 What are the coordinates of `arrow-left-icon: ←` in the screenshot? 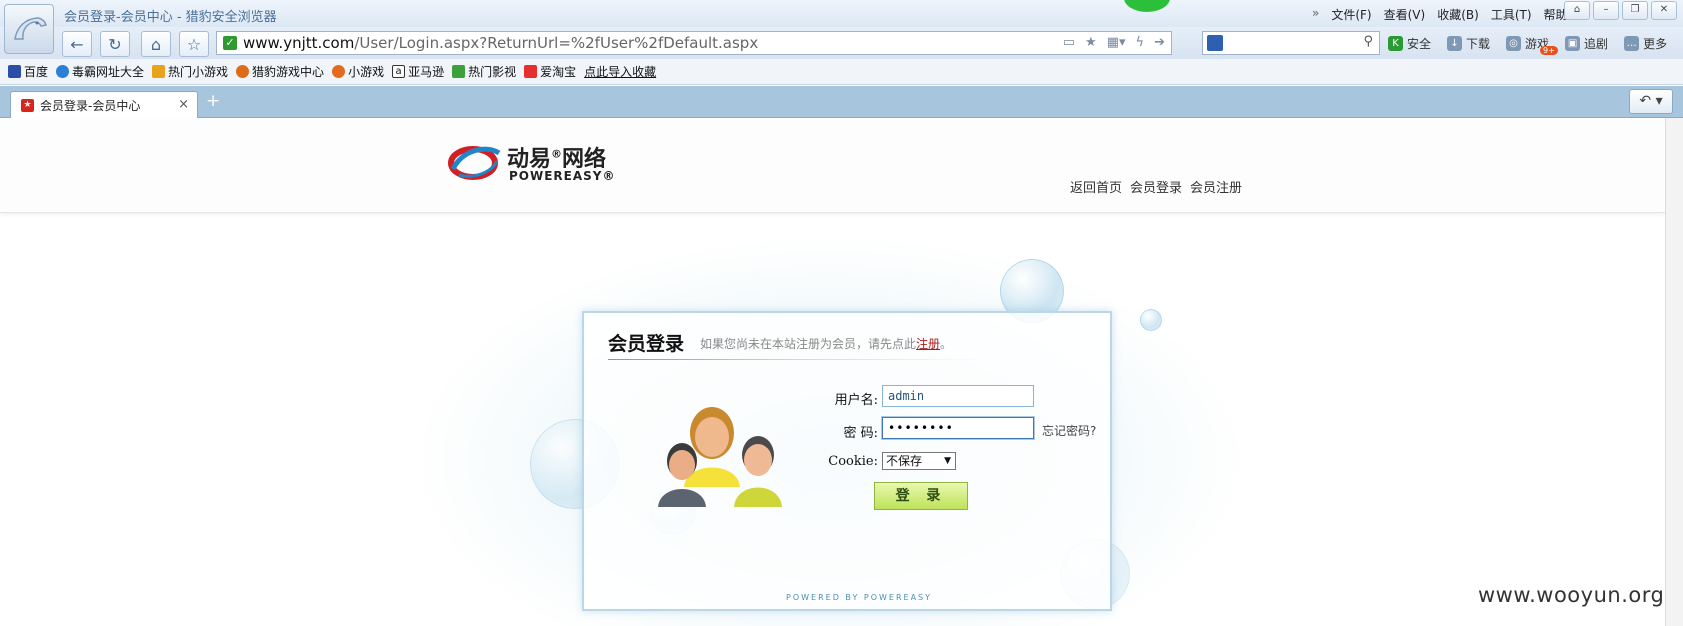 It's located at (77, 44).